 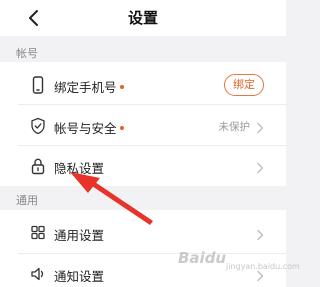 What do you see at coordinates (143, 233) in the screenshot?
I see `general-settings-row: 通用设置` at bounding box center [143, 233].